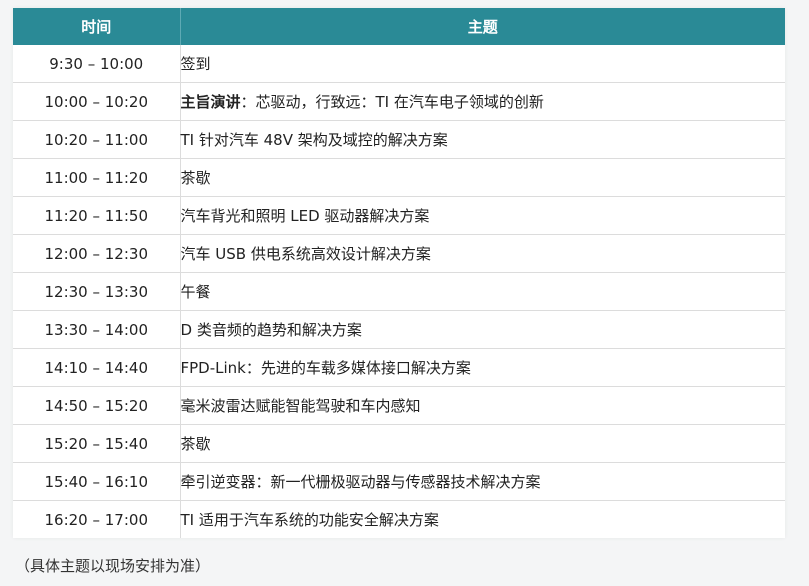 Image resolution: width=809 pixels, height=586 pixels. What do you see at coordinates (97, 177) in the screenshot?
I see `time-cell: 11:00 – 11:20` at bounding box center [97, 177].